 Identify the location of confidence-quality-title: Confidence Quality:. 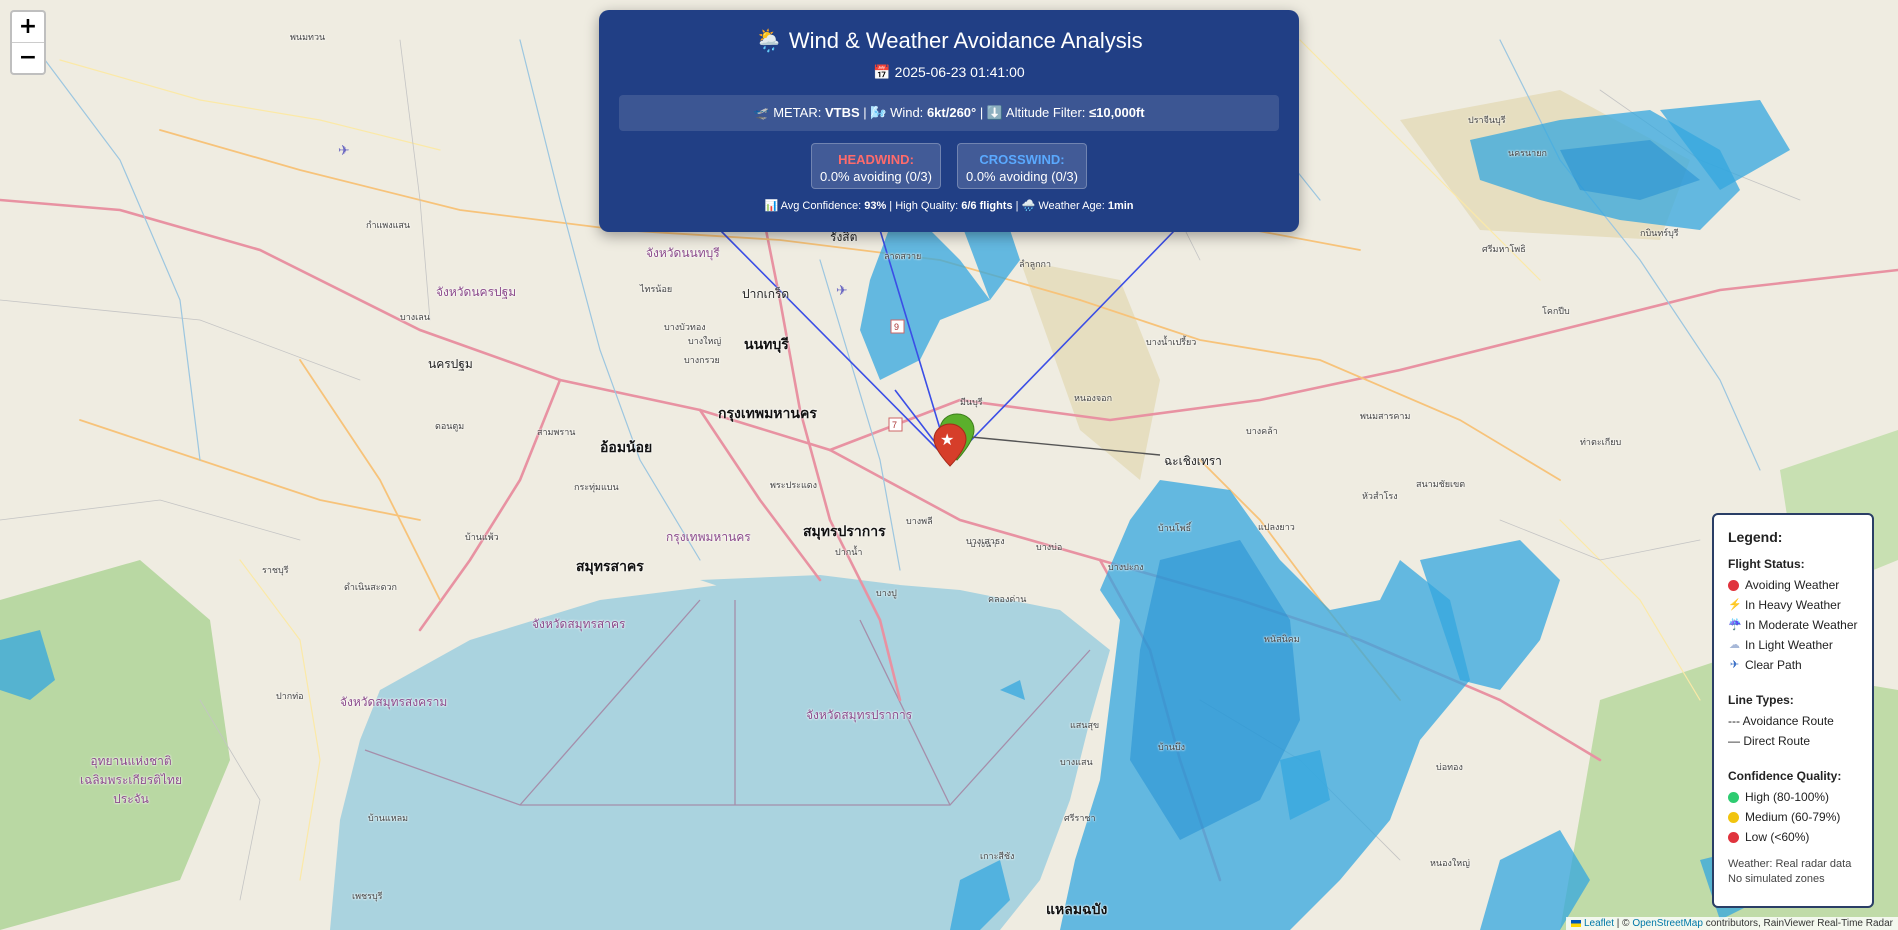
(1785, 776).